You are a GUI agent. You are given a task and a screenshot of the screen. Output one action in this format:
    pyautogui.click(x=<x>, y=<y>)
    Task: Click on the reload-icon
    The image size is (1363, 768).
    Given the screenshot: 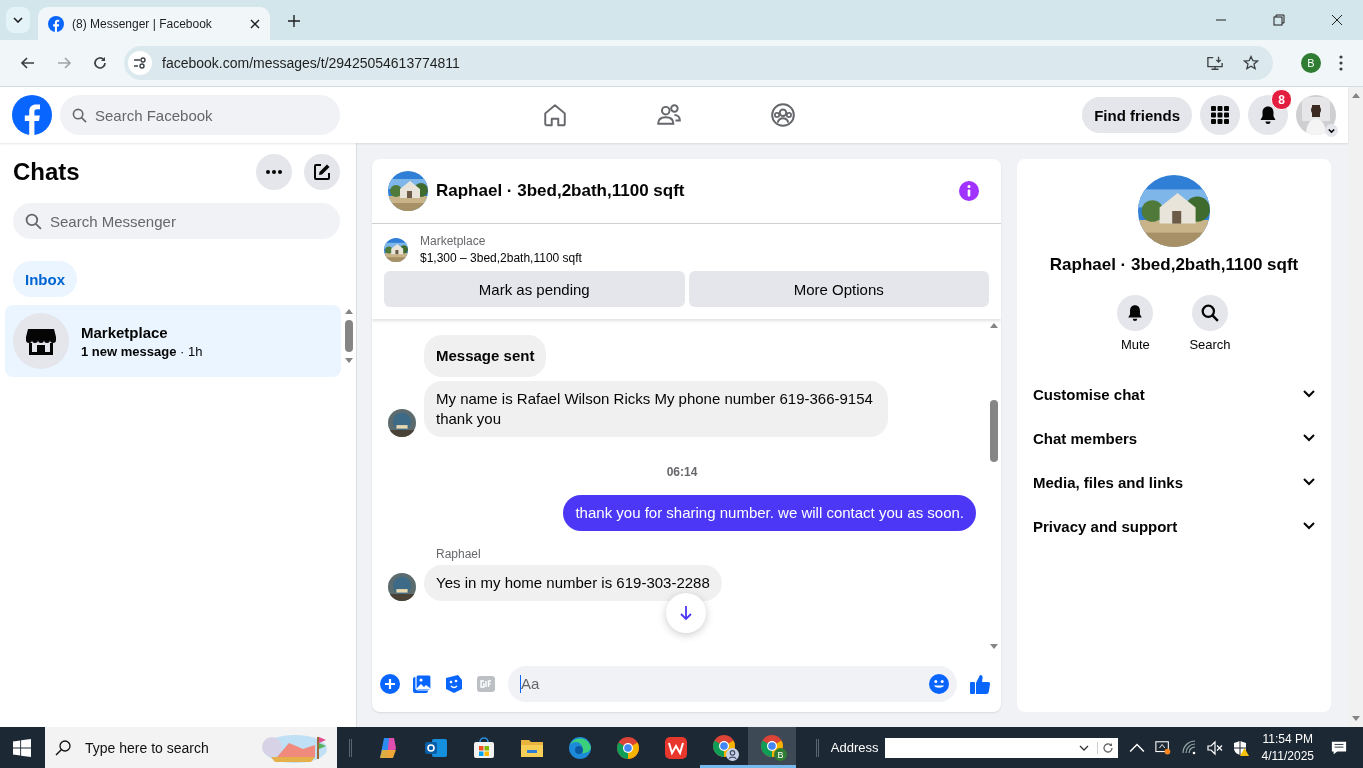 What is the action you would take?
    pyautogui.click(x=100, y=63)
    